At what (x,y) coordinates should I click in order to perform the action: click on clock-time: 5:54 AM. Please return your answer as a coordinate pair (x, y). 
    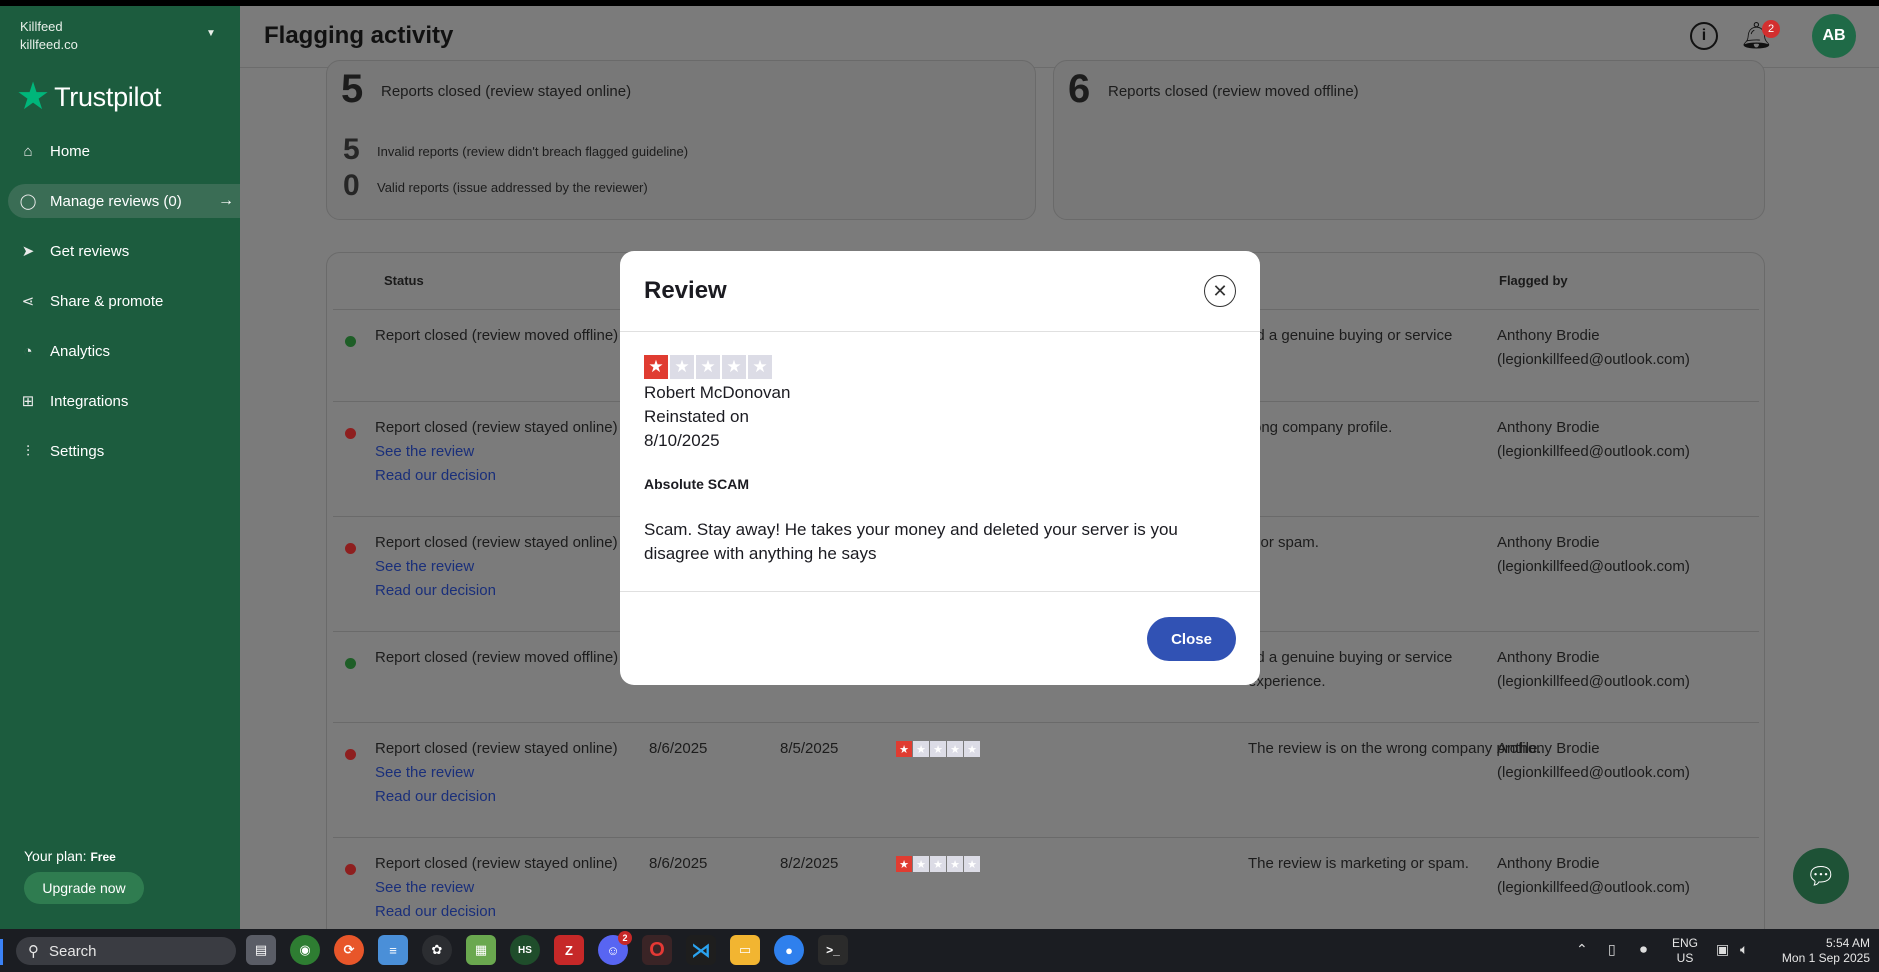
    Looking at the image, I should click on (1847, 943).